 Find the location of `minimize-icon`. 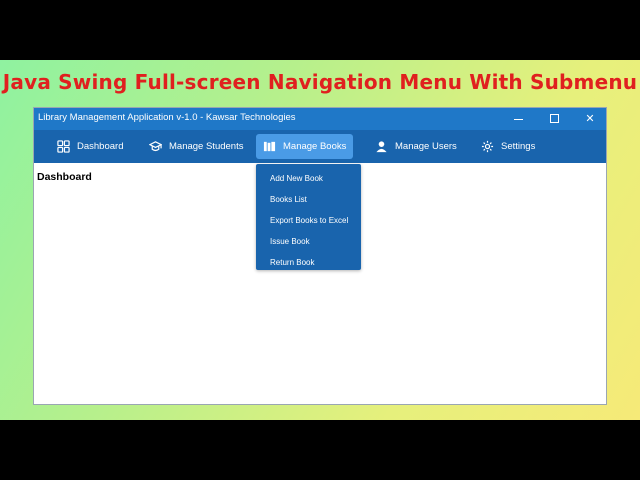

minimize-icon is located at coordinates (518, 119).